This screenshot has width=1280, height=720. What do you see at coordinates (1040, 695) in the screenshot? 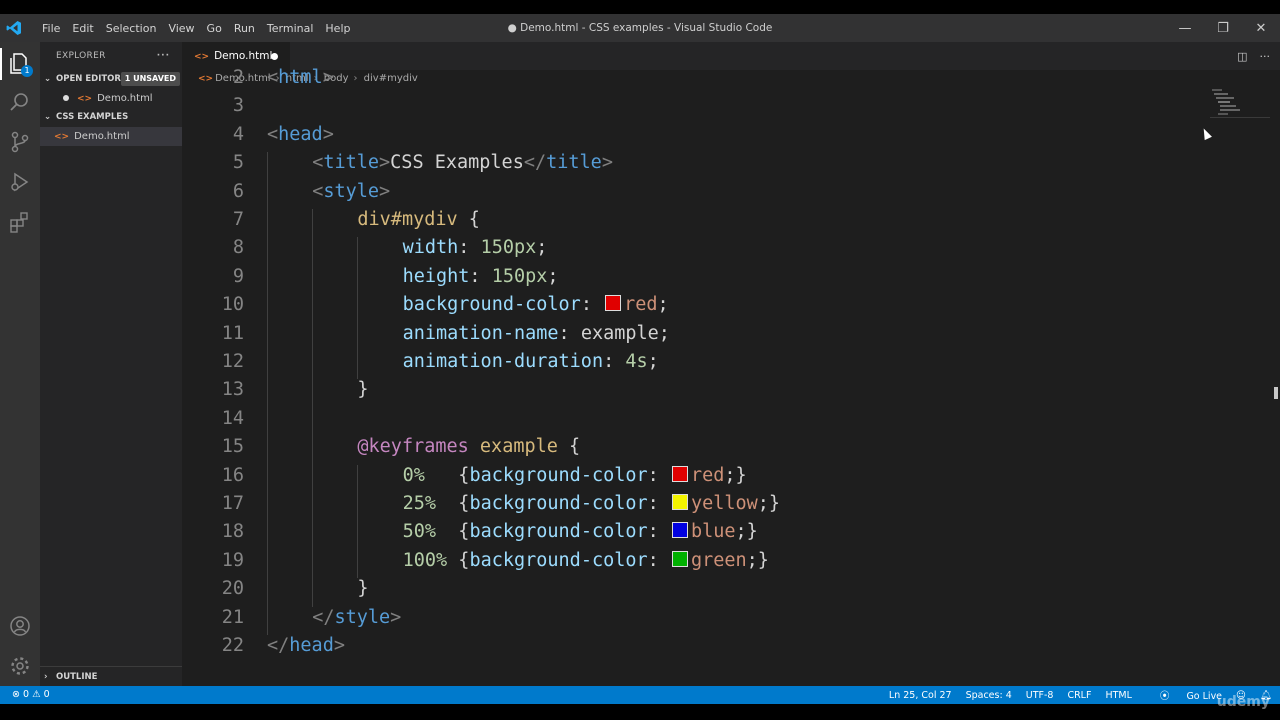
I see `encoding: UTF-8` at bounding box center [1040, 695].